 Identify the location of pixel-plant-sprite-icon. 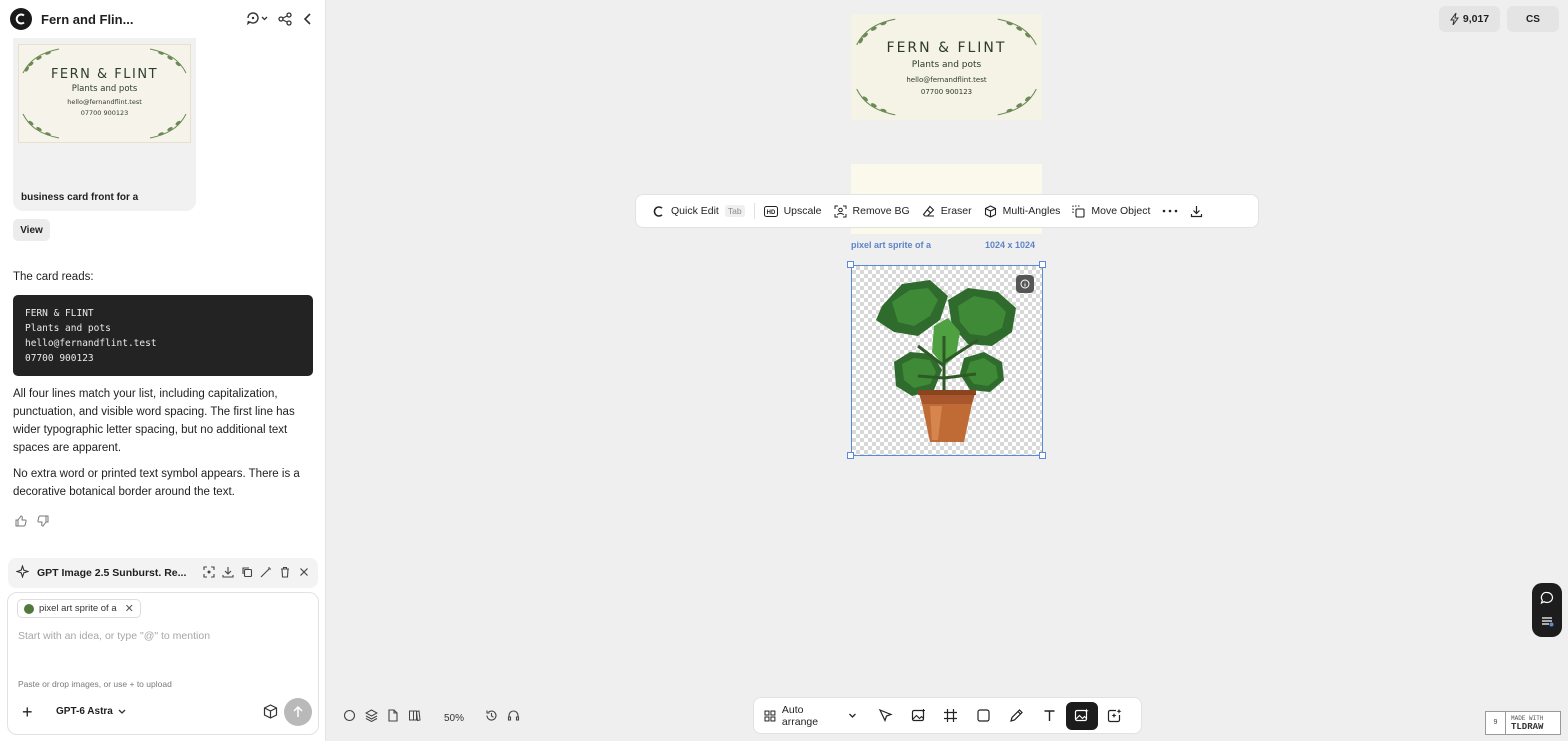
(946, 361).